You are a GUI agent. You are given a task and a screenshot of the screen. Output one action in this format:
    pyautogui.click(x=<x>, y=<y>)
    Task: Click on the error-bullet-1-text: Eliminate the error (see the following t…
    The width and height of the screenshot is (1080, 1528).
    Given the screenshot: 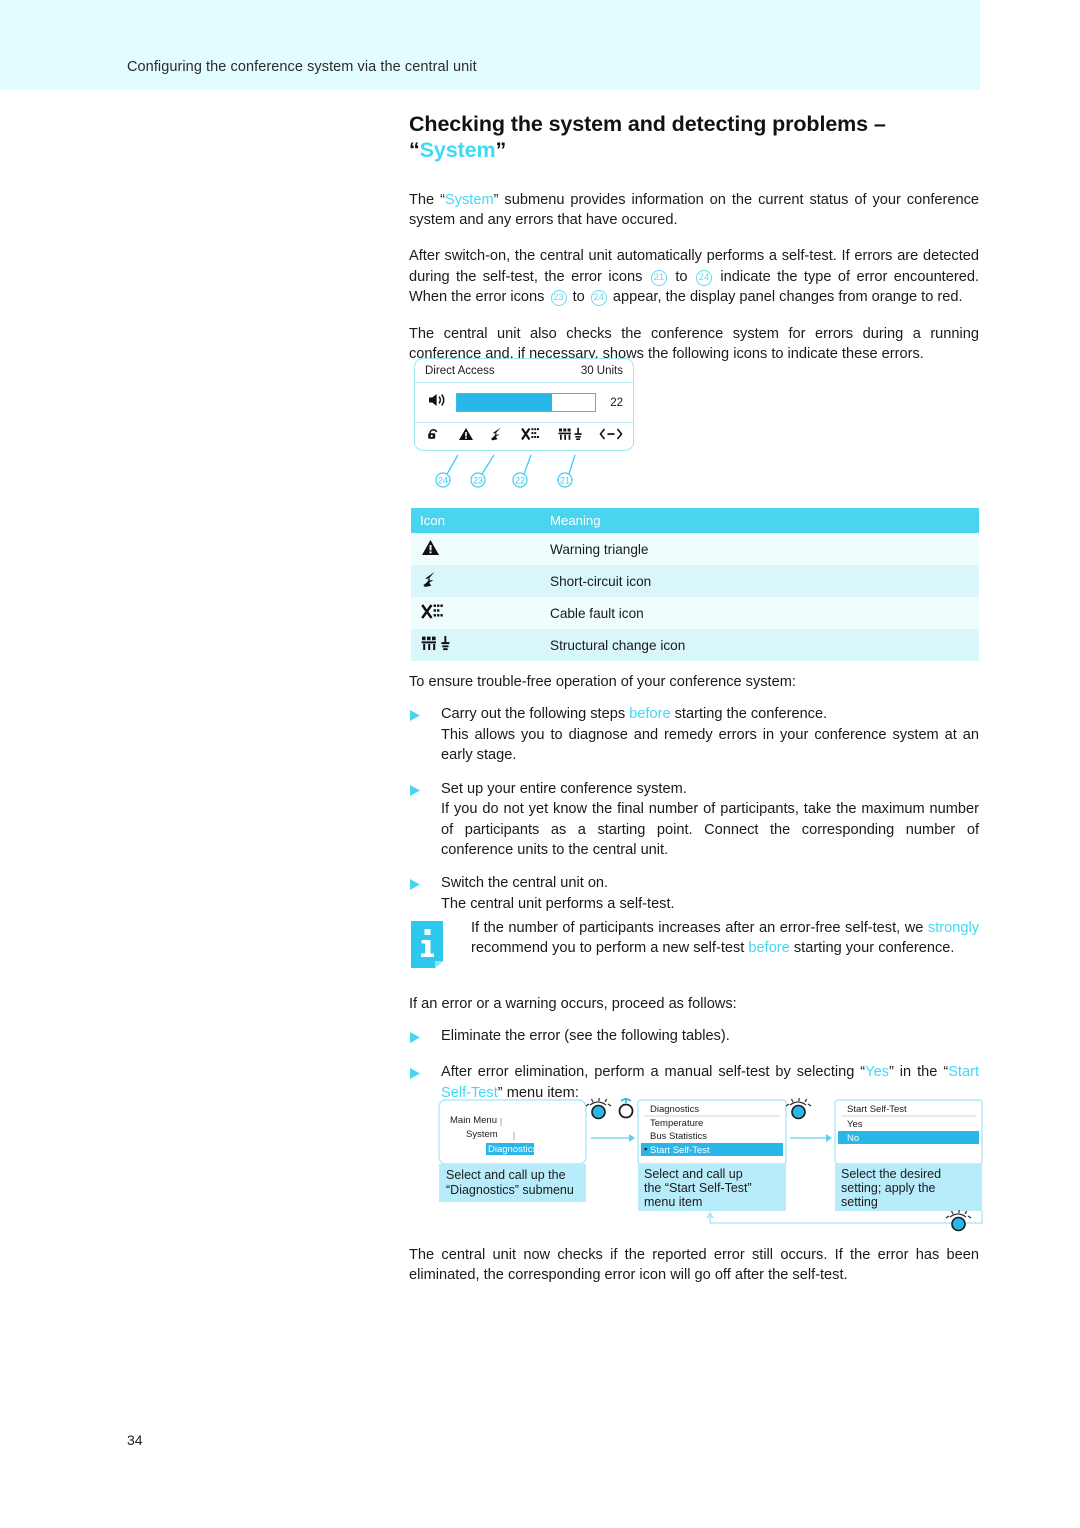 What is the action you would take?
    pyautogui.click(x=585, y=1036)
    